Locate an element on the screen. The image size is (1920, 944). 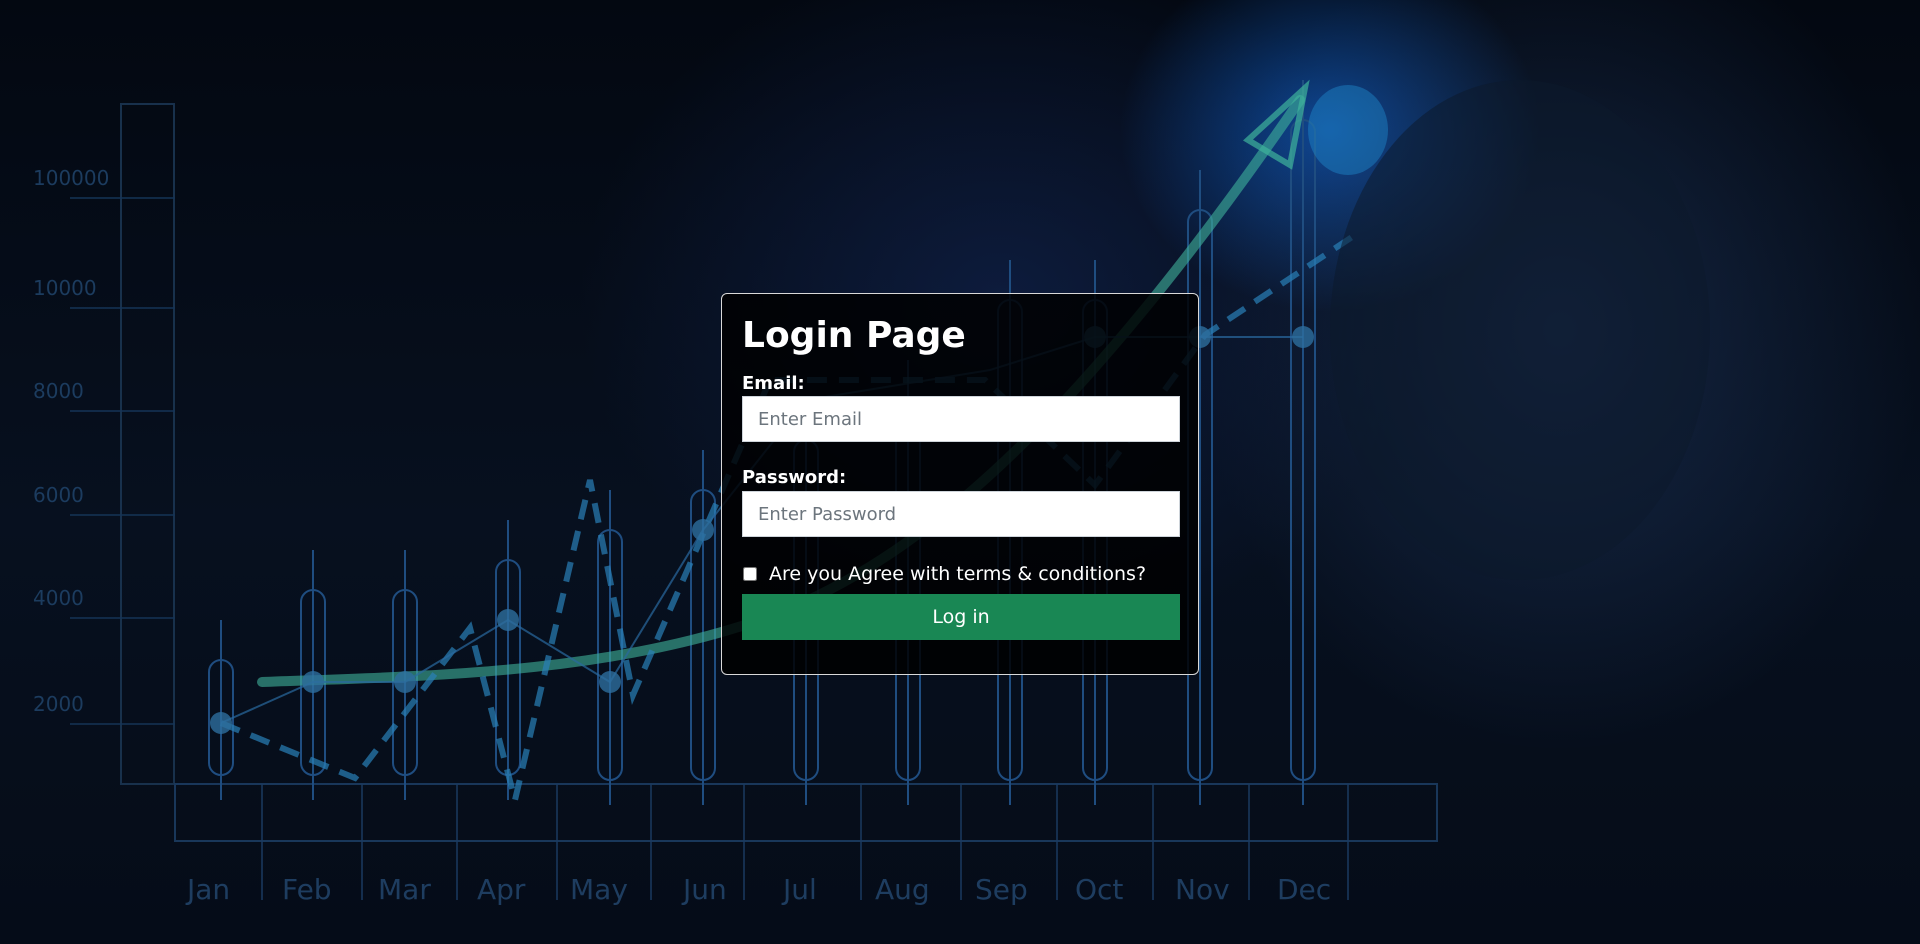
x-tick-label: May is located at coordinates (599, 889).